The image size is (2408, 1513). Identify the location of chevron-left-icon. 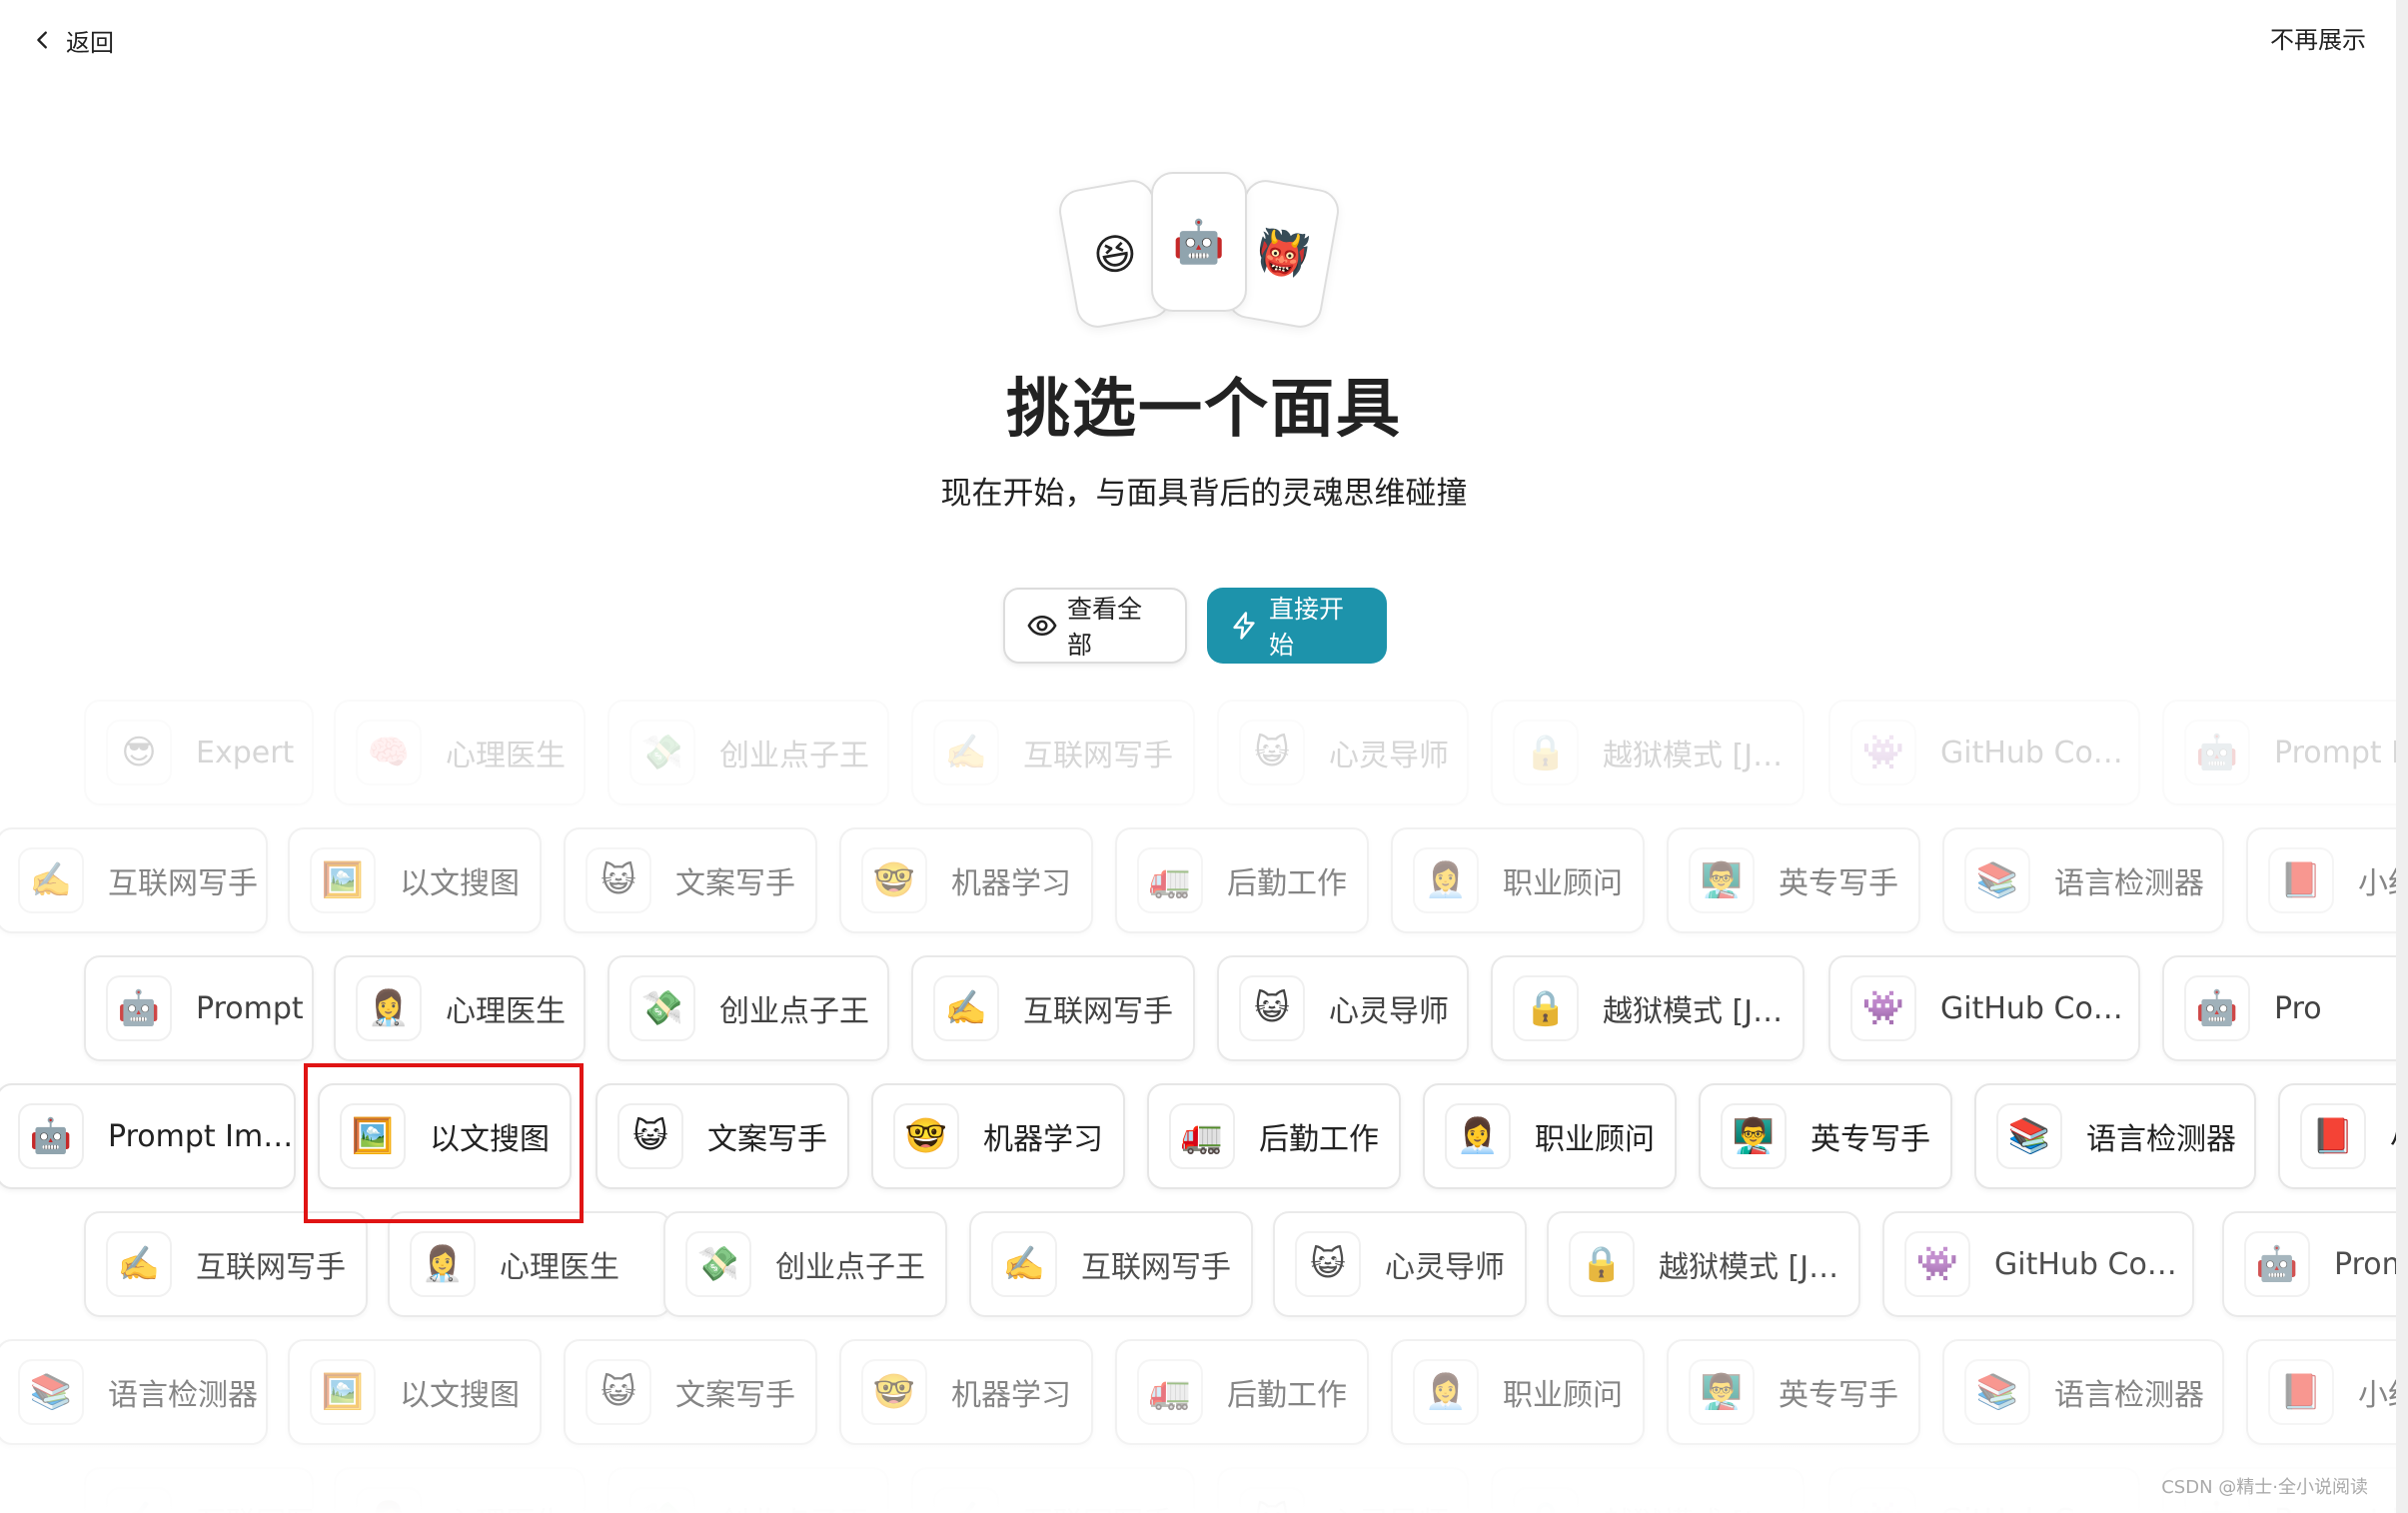
(43, 40).